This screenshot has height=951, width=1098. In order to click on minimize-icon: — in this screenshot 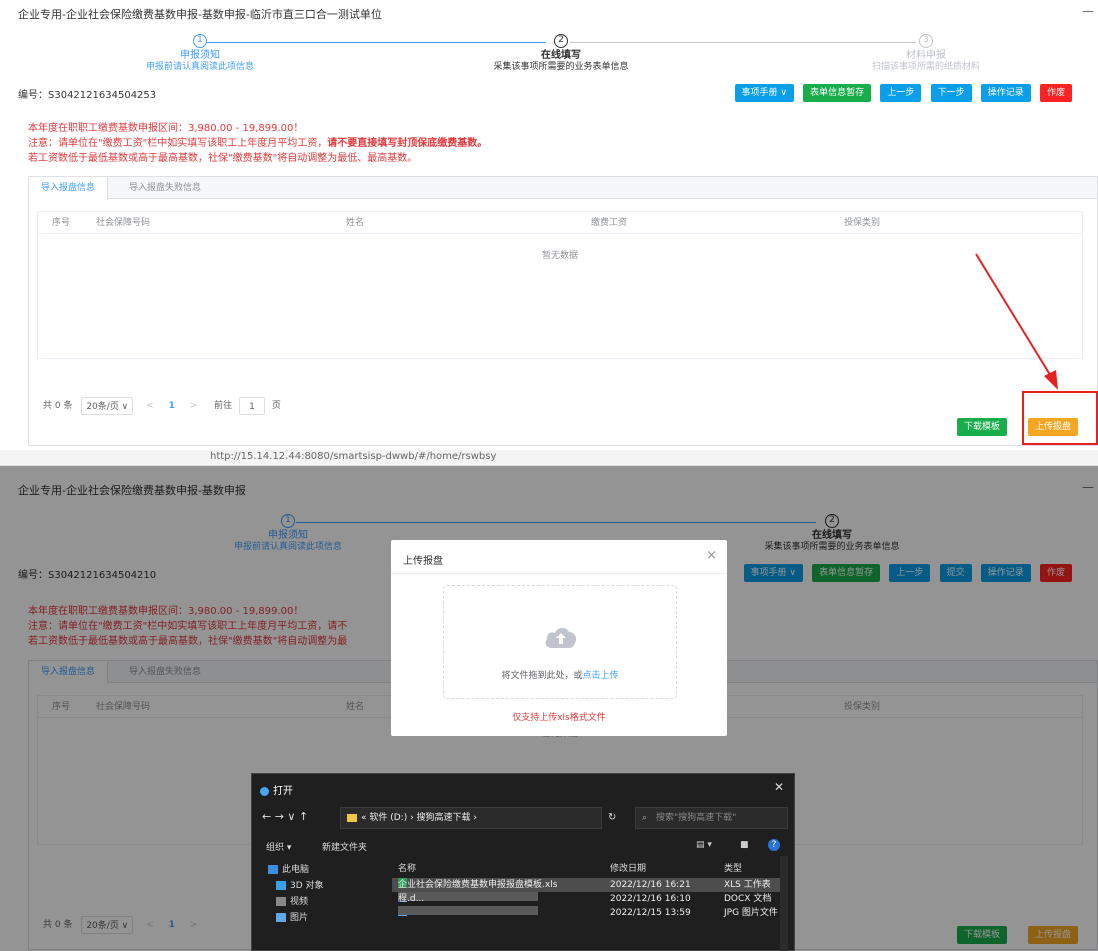, I will do `click(1088, 11)`.